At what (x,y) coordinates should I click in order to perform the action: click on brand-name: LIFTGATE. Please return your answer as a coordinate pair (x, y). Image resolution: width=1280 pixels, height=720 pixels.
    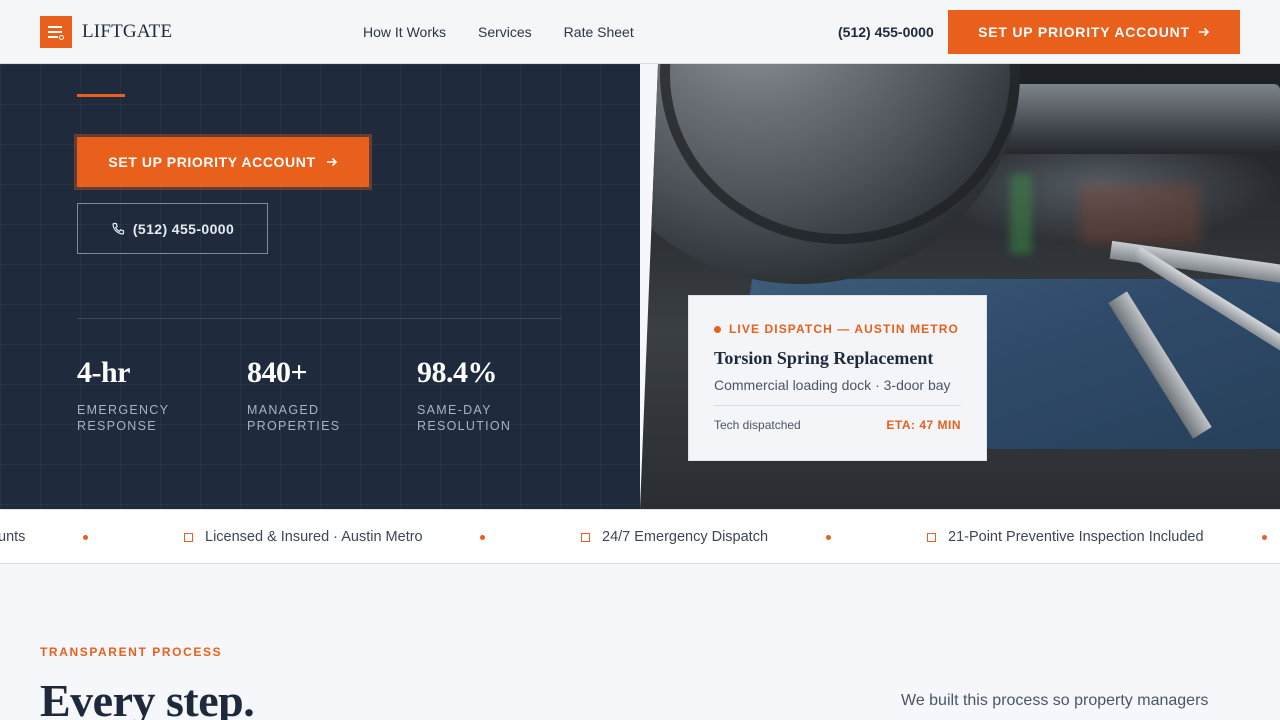
    Looking at the image, I should click on (127, 31).